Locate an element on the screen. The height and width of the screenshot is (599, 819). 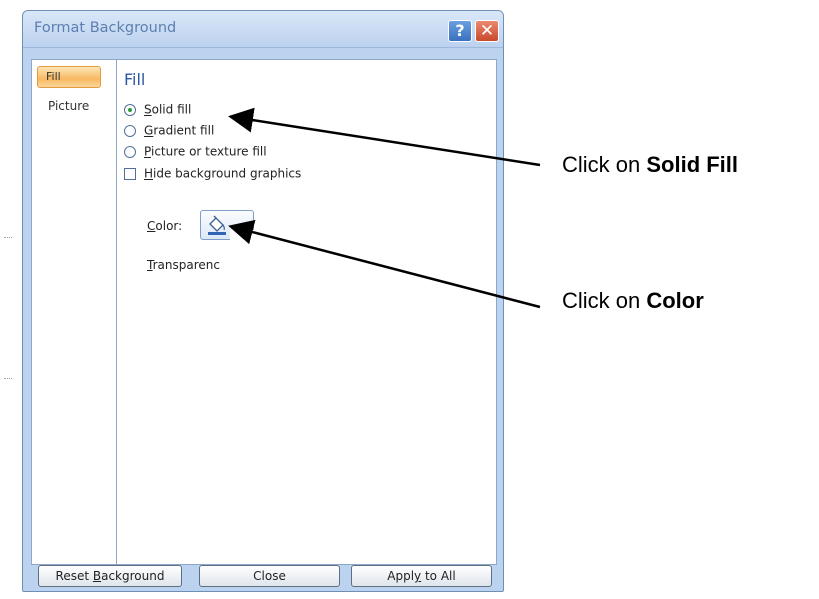
arrow-to-solid-fill is located at coordinates (384, 137).